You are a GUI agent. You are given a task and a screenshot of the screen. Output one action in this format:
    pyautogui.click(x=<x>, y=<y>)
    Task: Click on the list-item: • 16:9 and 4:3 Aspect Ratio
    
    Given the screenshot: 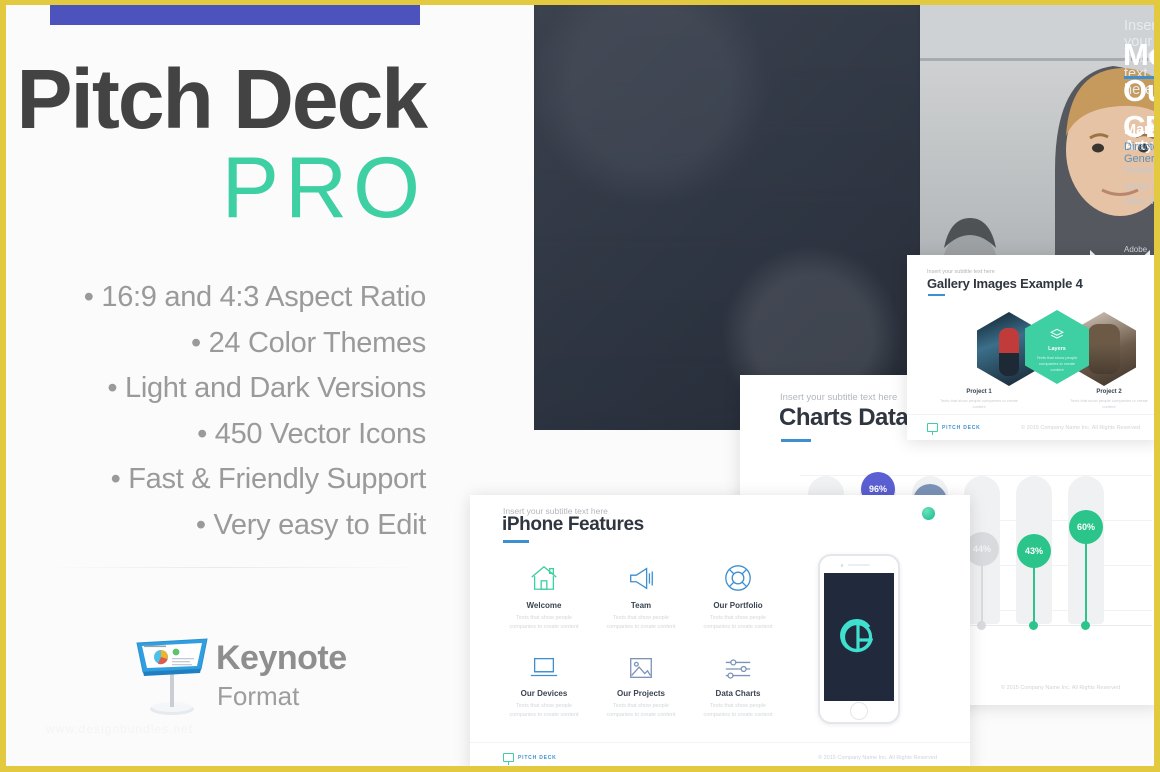 What is the action you would take?
    pyautogui.click(x=255, y=297)
    